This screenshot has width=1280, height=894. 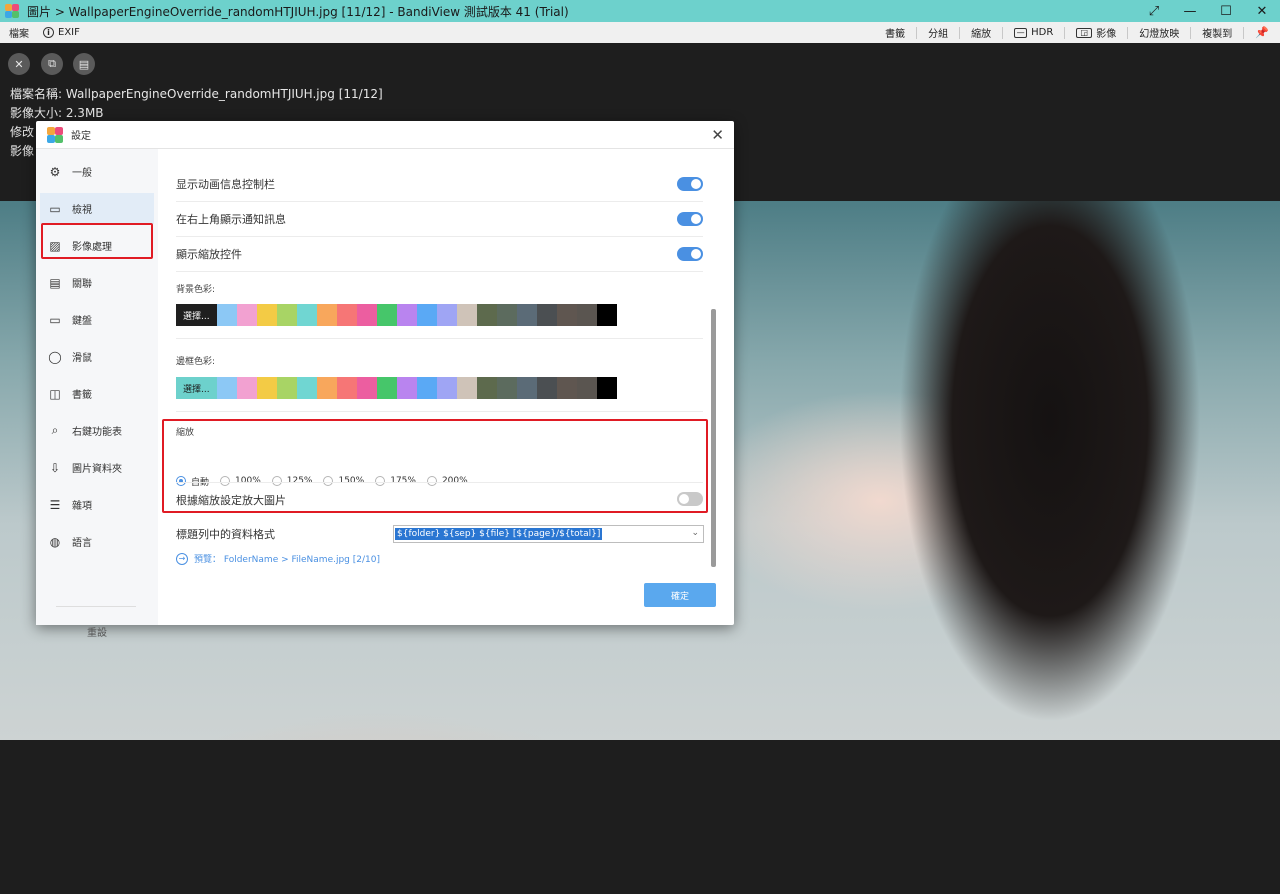 I want to click on menu-group: 分組, so click(x=938, y=32).